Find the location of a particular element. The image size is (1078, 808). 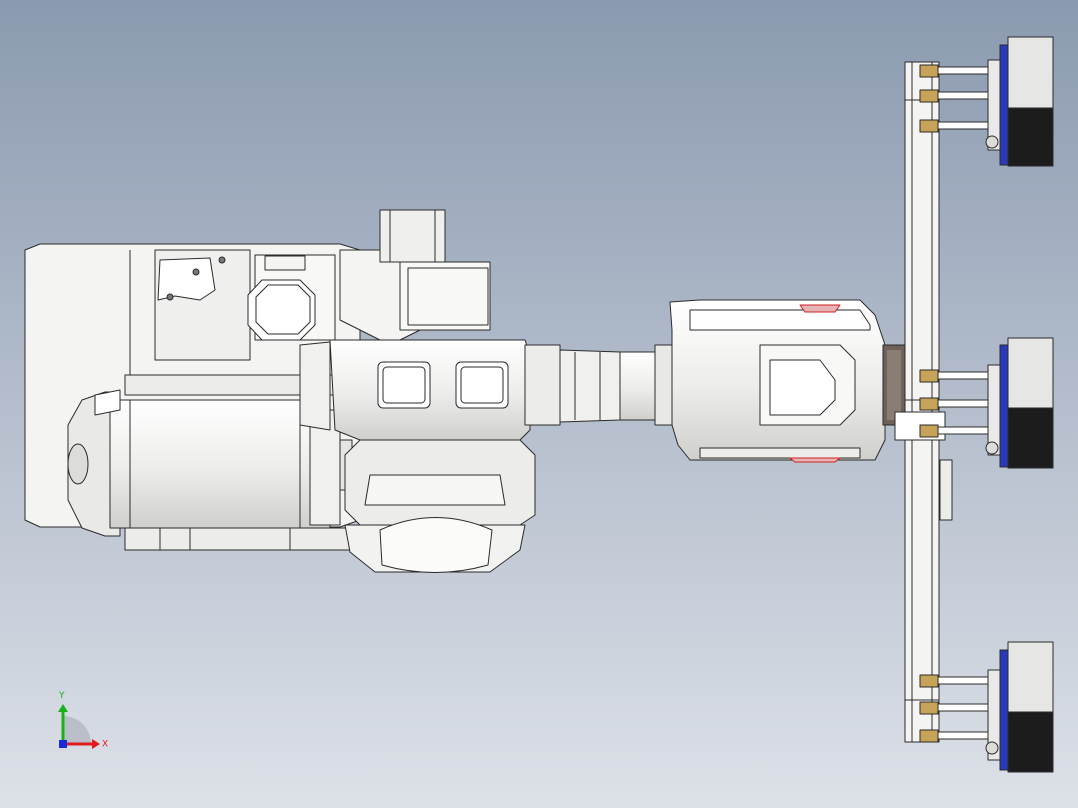

upper-arm is located at coordinates (591, 385).